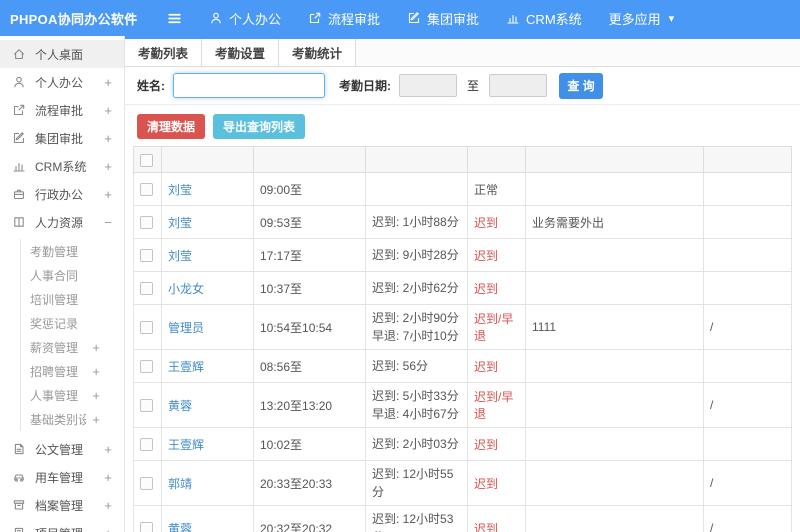 This screenshot has width=800, height=532. What do you see at coordinates (62, 505) in the screenshot?
I see `sidebar-item: 档案管理 +` at bounding box center [62, 505].